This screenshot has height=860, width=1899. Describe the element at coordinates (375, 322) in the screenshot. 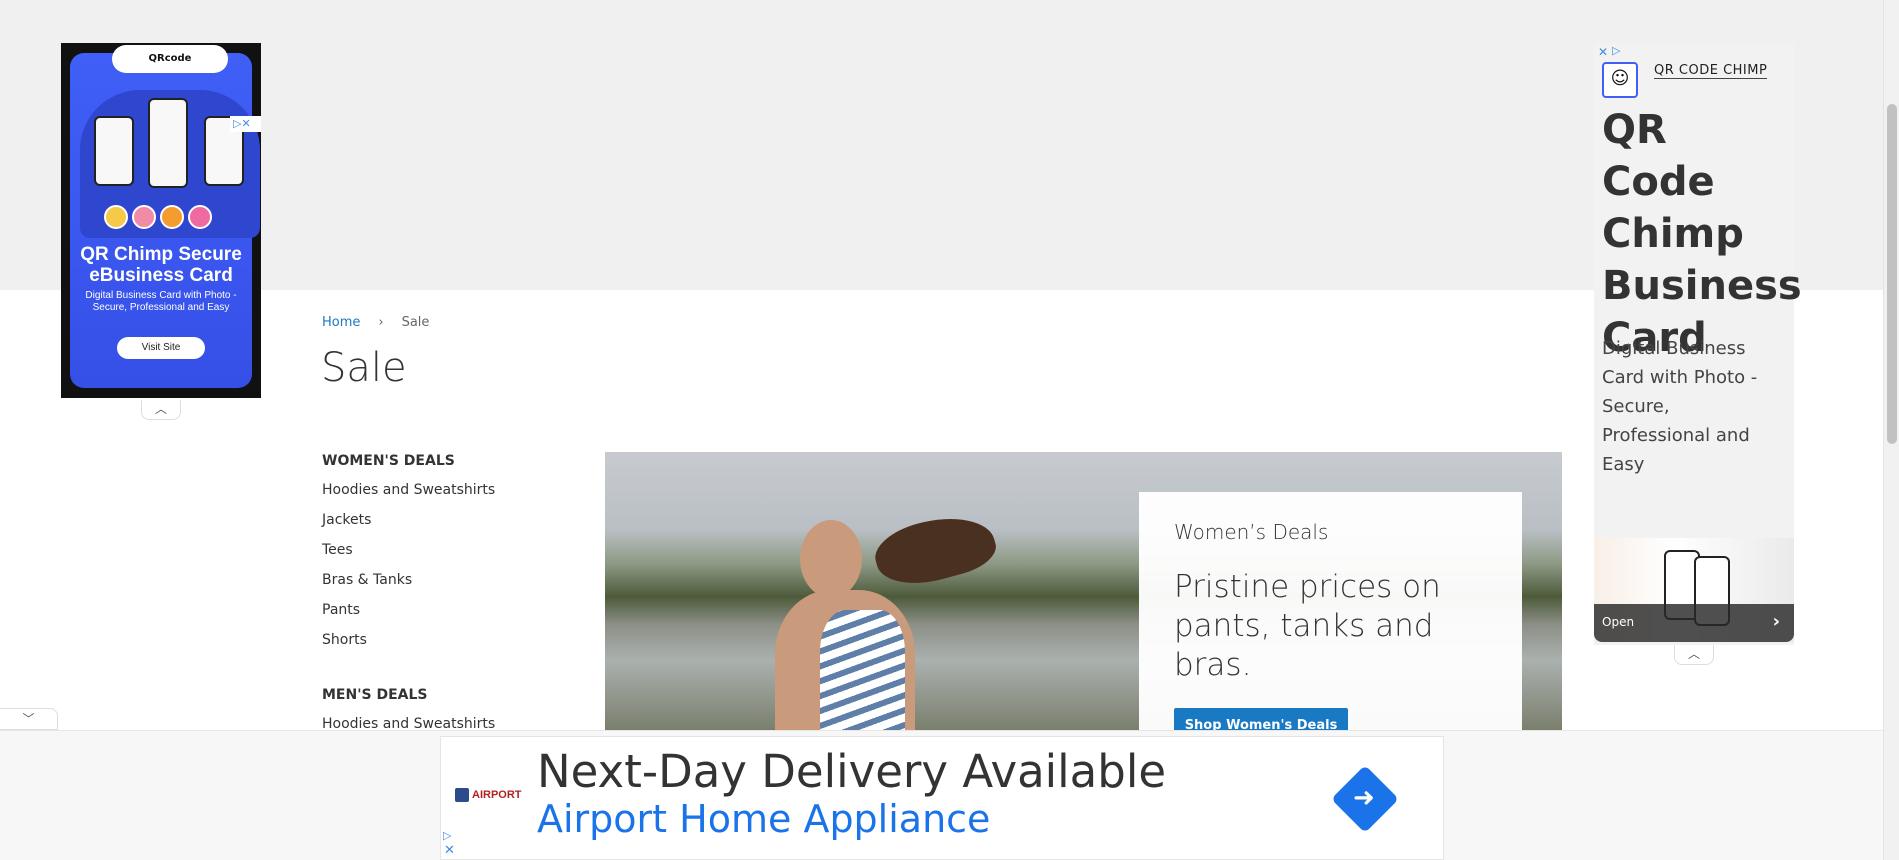

I see `breadcrumb: Home › Sale` at that location.